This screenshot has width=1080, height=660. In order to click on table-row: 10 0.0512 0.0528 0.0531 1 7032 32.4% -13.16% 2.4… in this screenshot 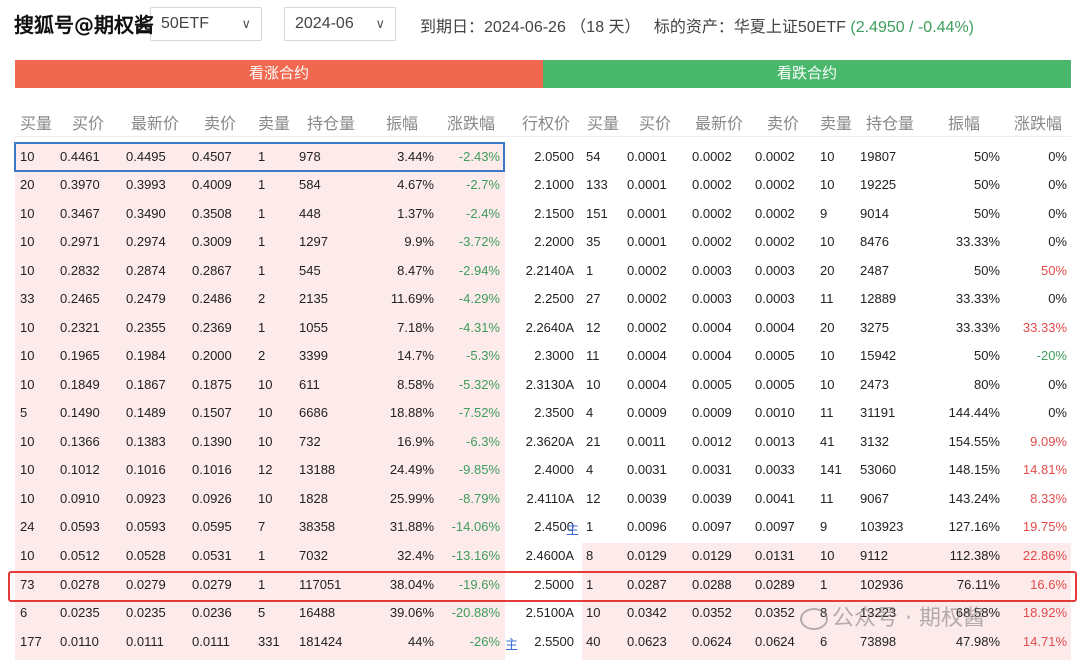, I will do `click(540, 556)`.